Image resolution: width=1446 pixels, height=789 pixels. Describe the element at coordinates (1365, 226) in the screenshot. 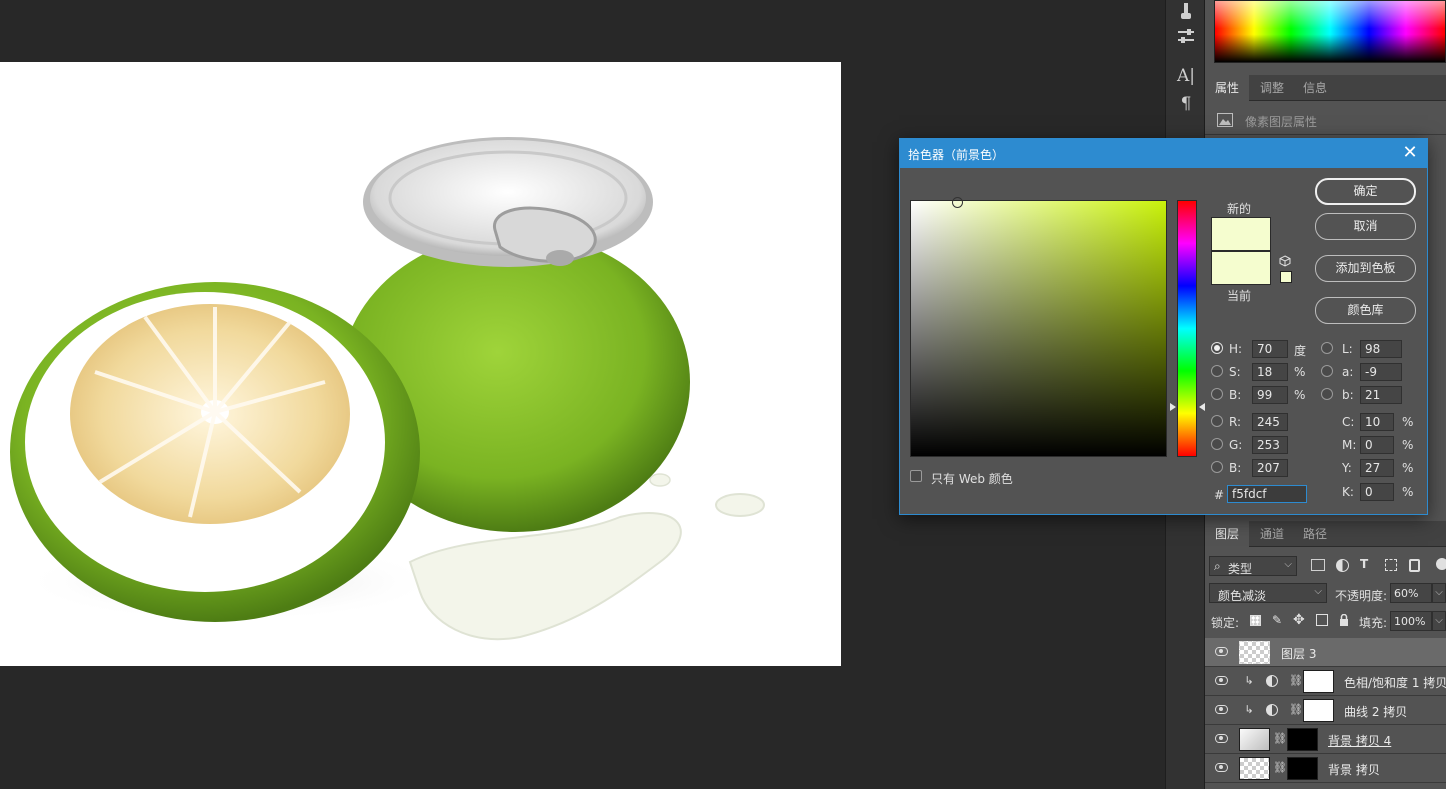

I see `cancel-button: 取消` at that location.